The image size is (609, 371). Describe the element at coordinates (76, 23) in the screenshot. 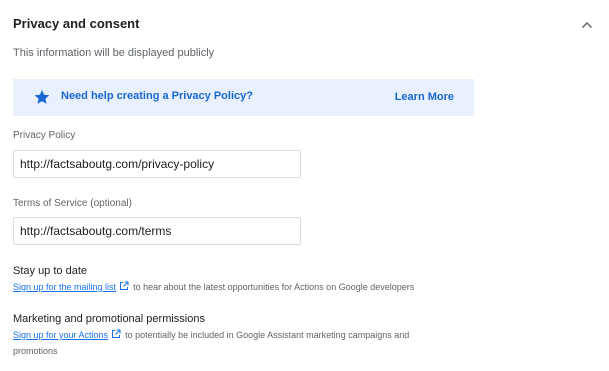

I see `section-title: Privacy and consent` at that location.